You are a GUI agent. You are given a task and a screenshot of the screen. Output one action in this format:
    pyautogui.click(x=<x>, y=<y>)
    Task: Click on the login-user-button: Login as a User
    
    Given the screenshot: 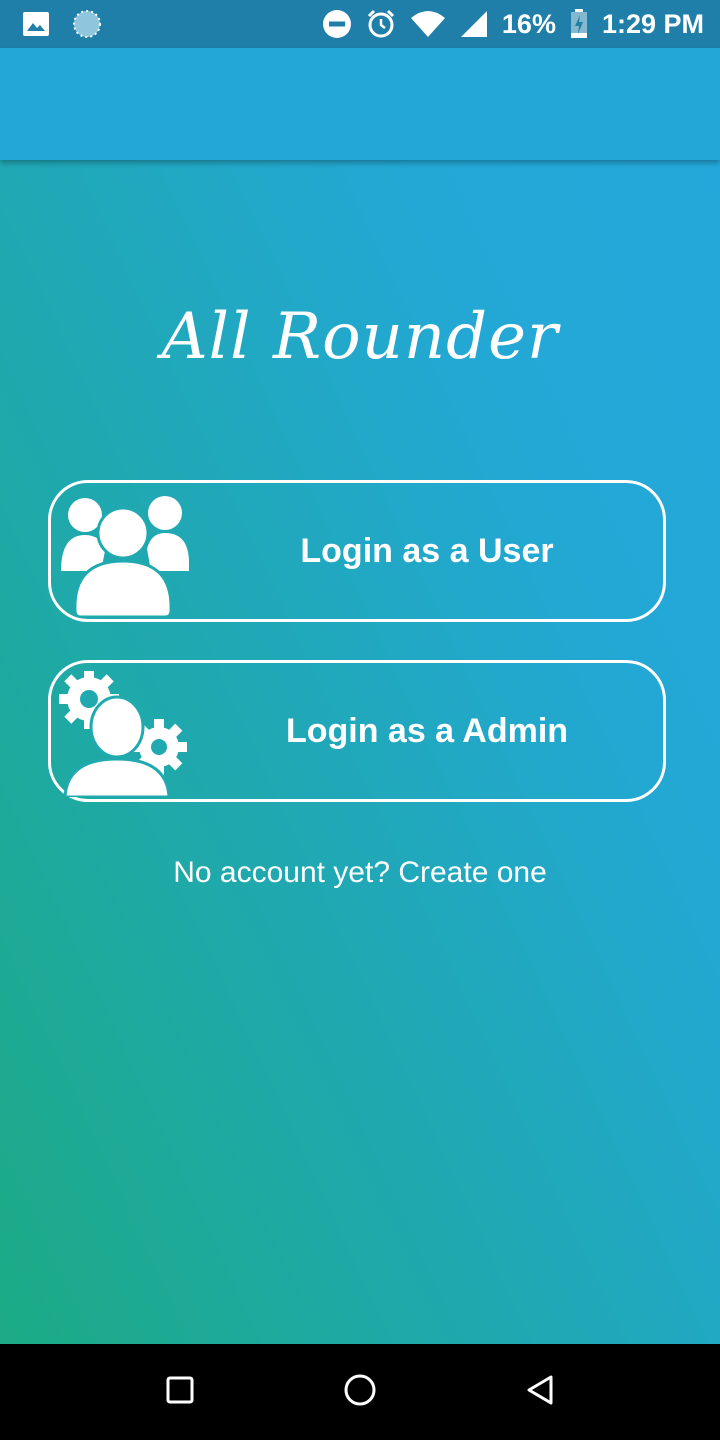 What is the action you would take?
    pyautogui.click(x=357, y=551)
    